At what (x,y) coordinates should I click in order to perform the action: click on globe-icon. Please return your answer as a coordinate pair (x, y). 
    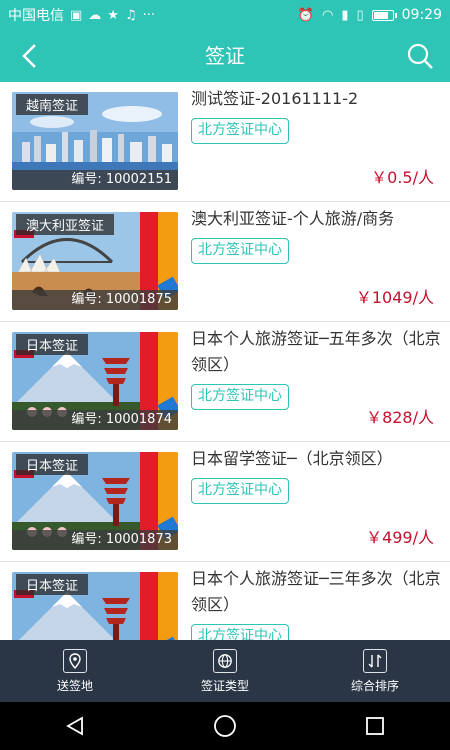
    Looking at the image, I should click on (225, 660).